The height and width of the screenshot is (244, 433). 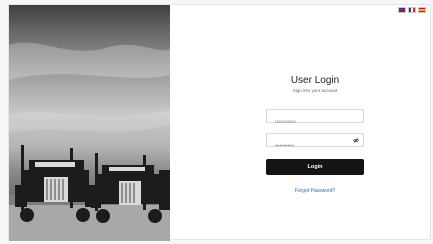 I want to click on username-input, so click(x=315, y=121).